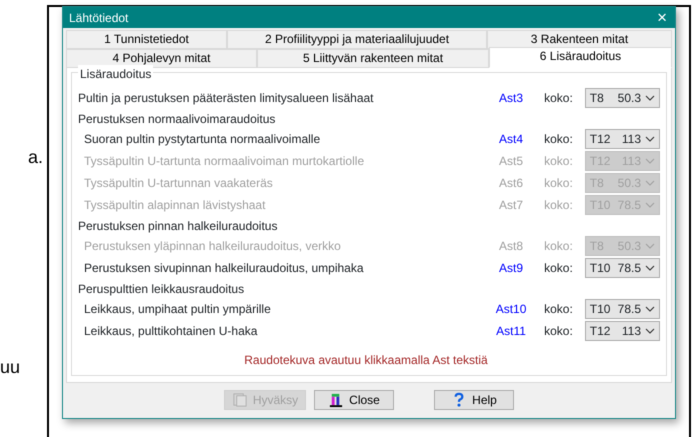  I want to click on row-label: Leikkaus, umpihaat pultin ympärille, so click(178, 309).